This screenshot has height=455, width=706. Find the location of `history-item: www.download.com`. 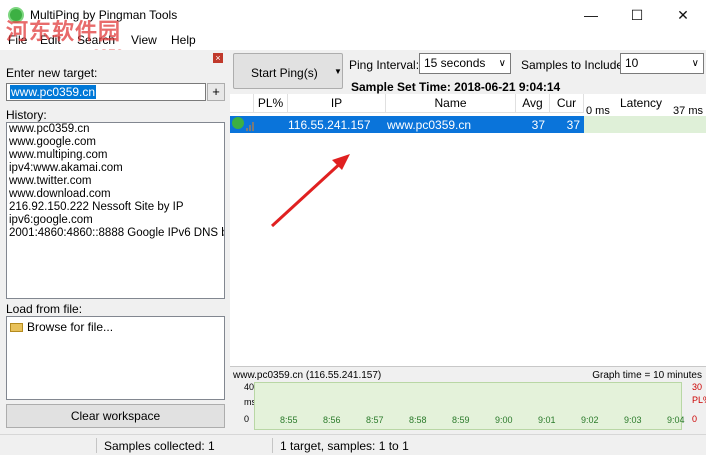

history-item: www.download.com is located at coordinates (115, 194).